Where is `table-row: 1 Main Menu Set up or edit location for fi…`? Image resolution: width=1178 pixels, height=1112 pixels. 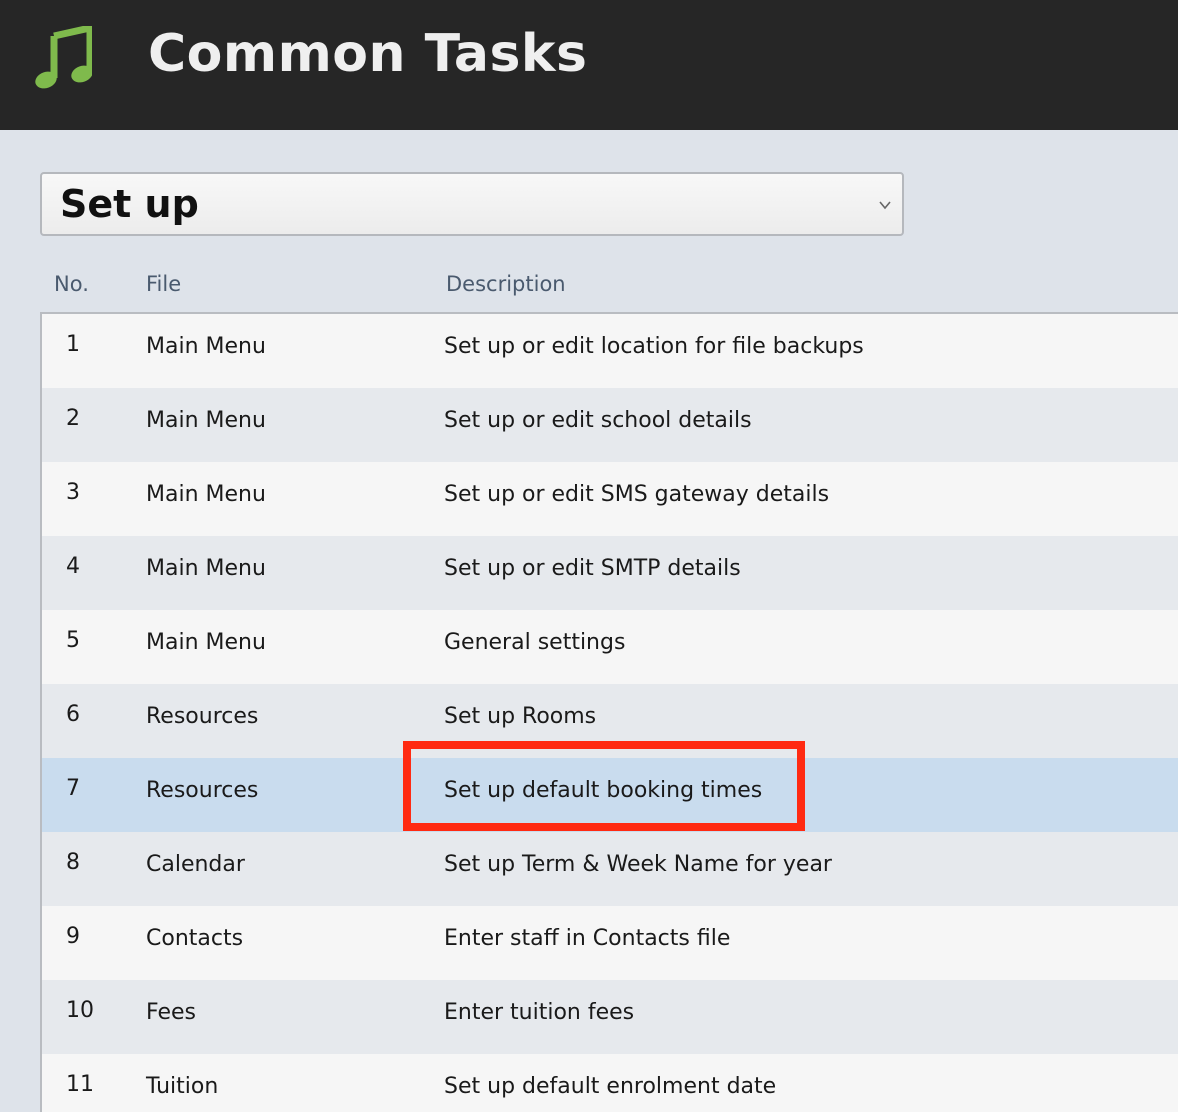
table-row: 1 Main Menu Set up or edit location for fi… is located at coordinates (610, 351).